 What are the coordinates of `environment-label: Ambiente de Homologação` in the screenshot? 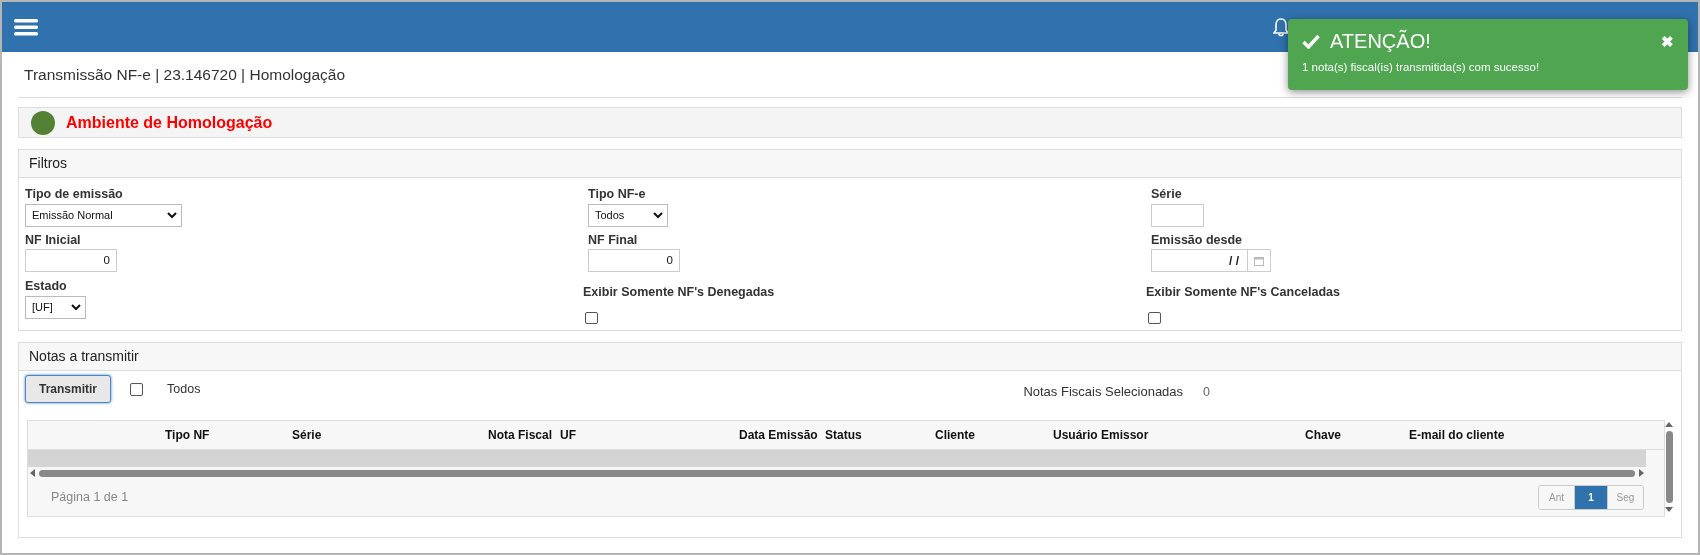 It's located at (169, 122).